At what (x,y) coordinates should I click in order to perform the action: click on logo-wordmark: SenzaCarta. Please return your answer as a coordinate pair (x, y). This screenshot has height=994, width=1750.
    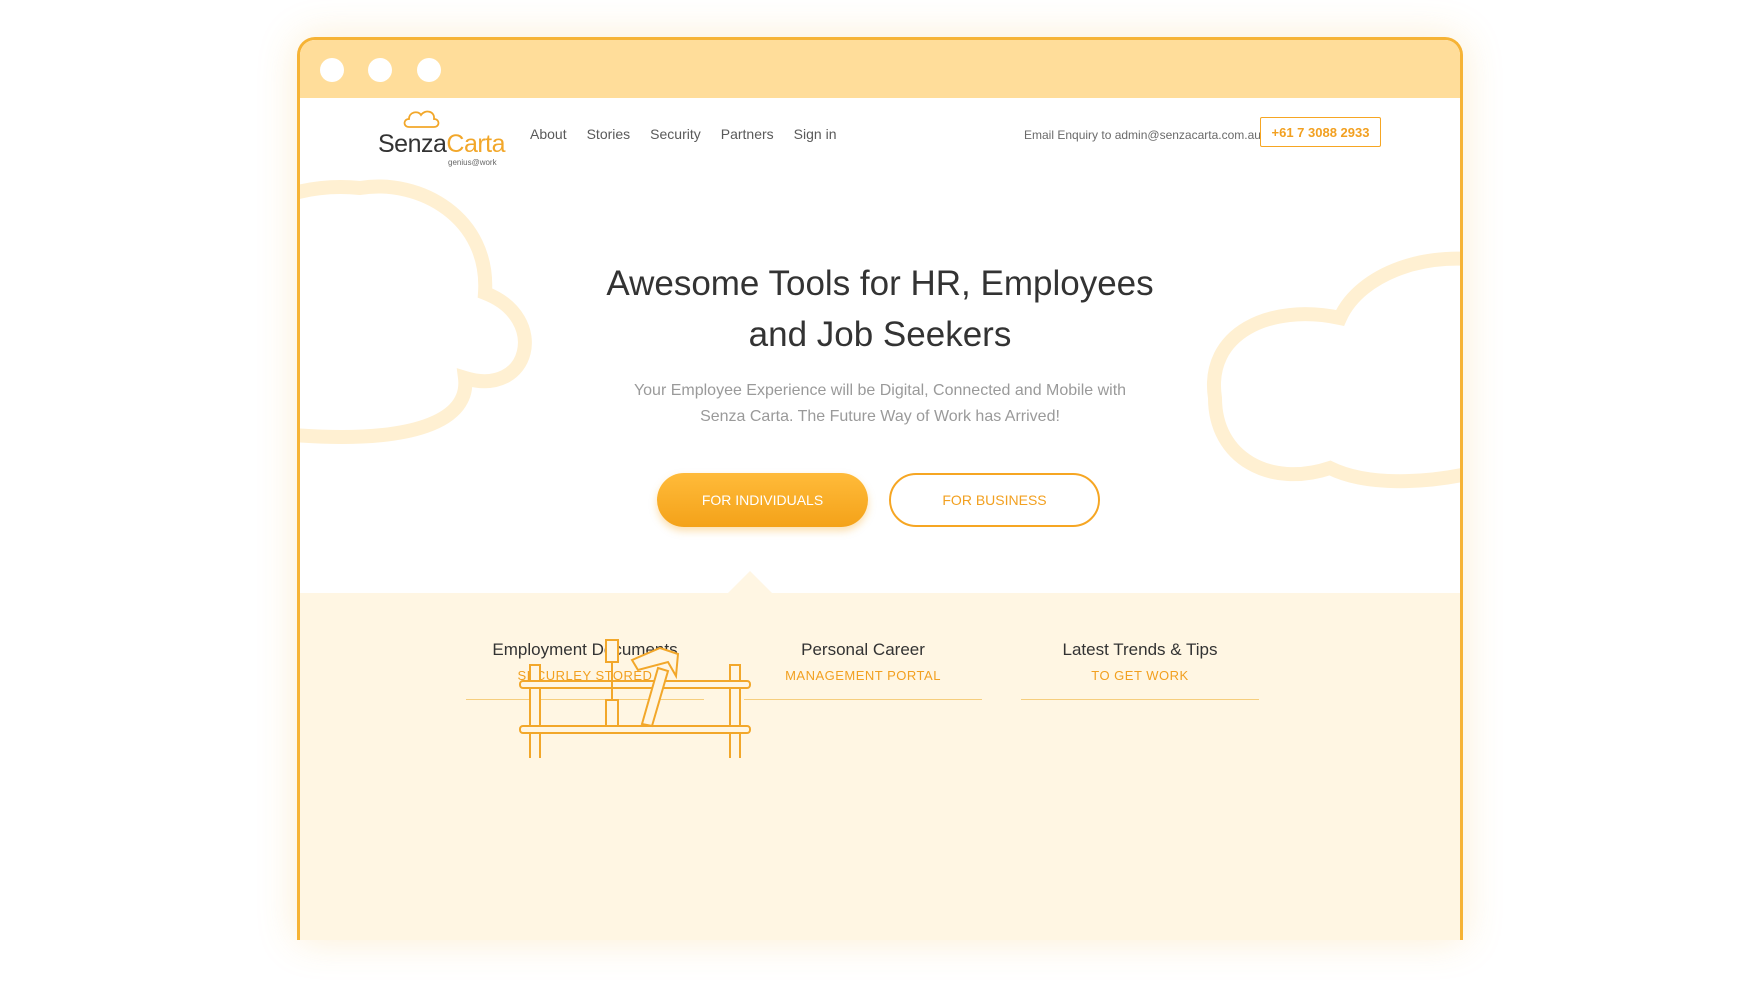
    Looking at the image, I should click on (442, 144).